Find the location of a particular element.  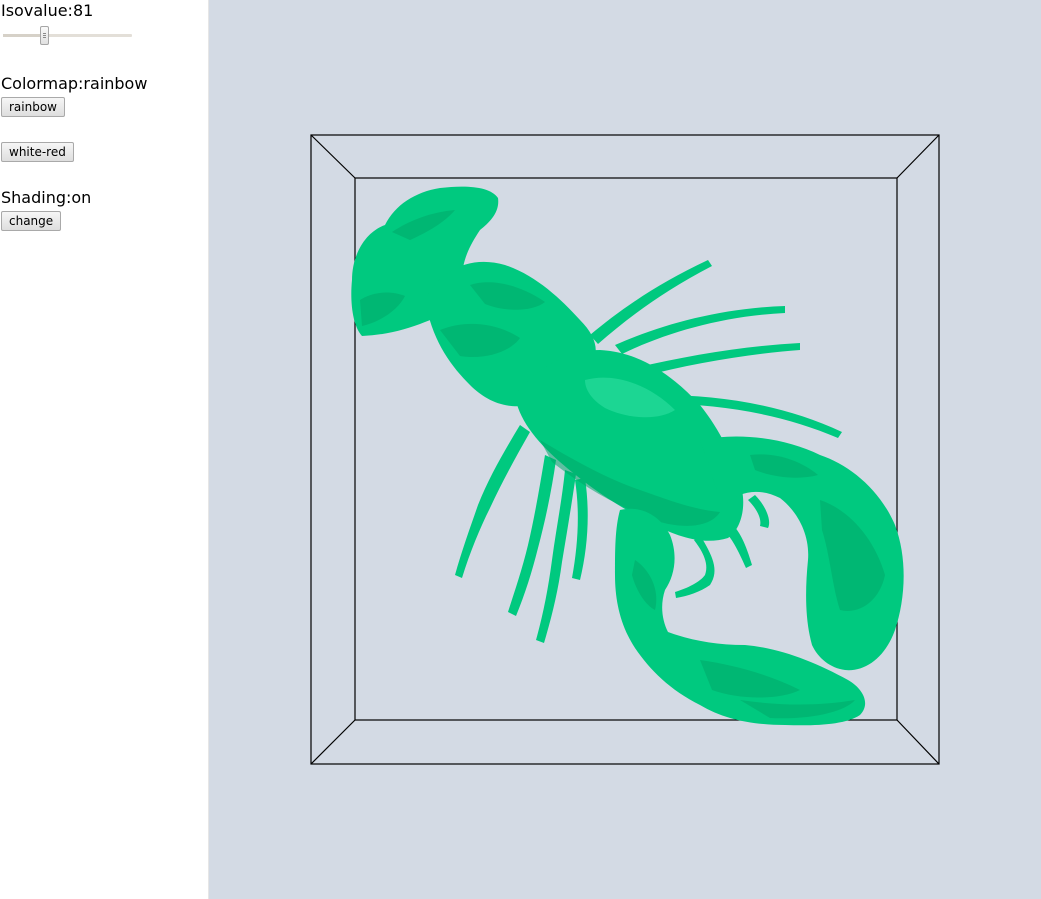

isovalue-label: Isovalue:81 is located at coordinates (47, 10).